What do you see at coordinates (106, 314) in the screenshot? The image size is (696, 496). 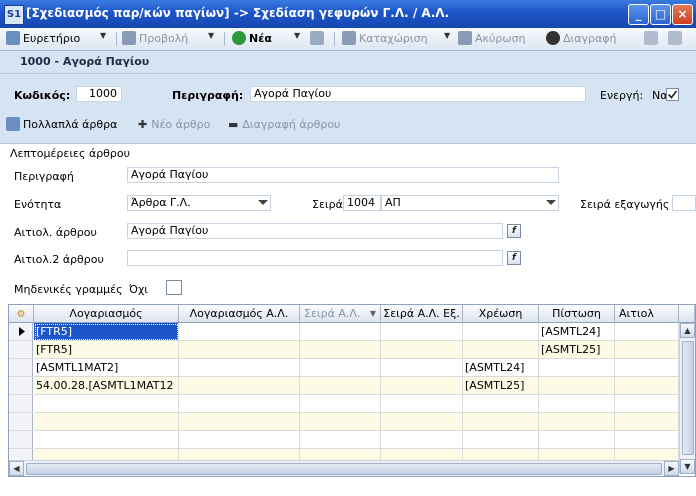 I see `column-header-account: Λογαριασμός` at bounding box center [106, 314].